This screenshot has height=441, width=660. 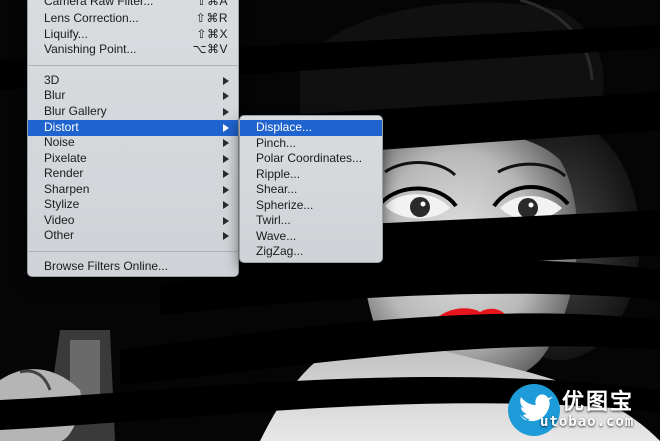 I want to click on menu-item-noise: Noise, so click(x=133, y=143).